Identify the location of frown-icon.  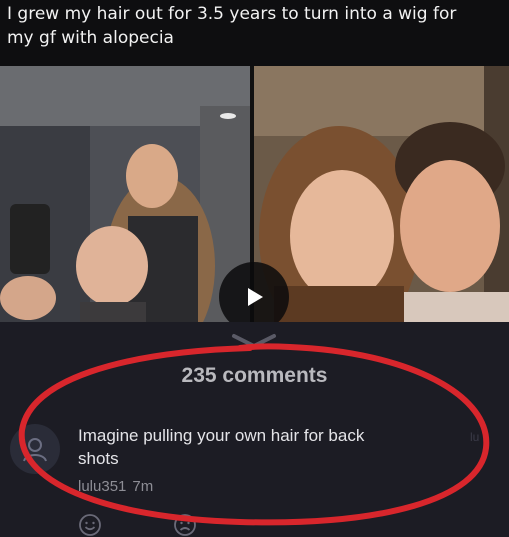
(185, 525).